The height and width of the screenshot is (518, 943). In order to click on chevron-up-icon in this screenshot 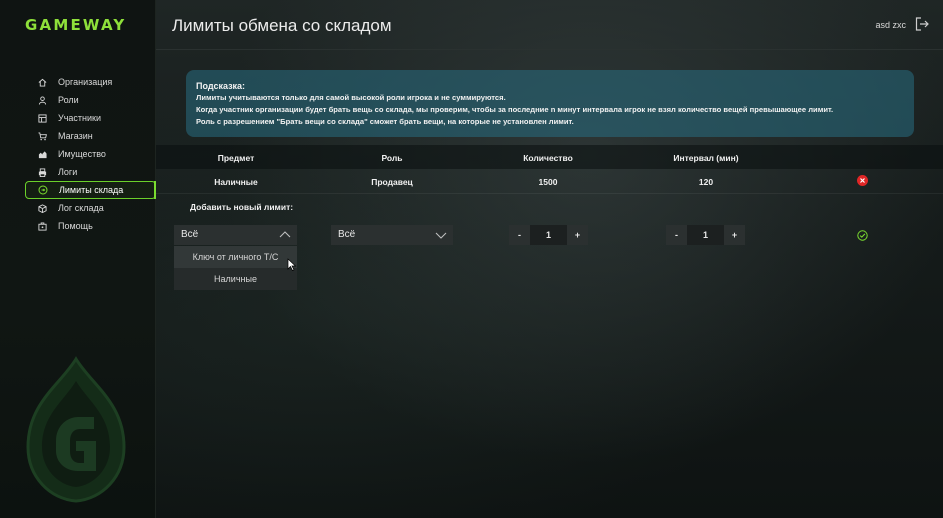, I will do `click(285, 234)`.